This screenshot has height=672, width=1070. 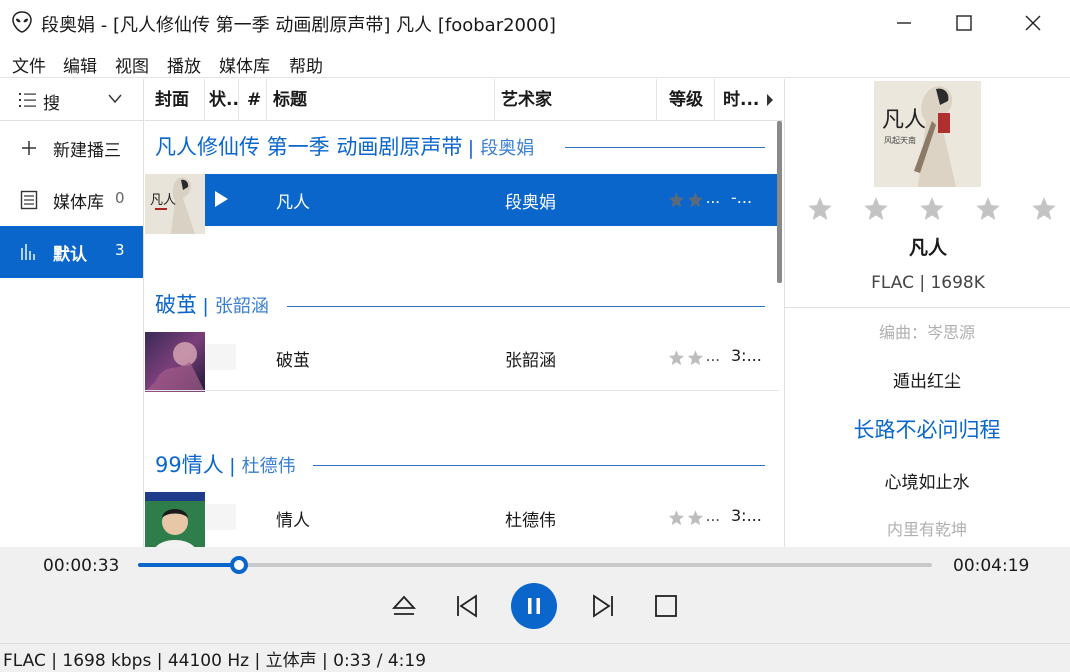 What do you see at coordinates (239, 565) in the screenshot?
I see `seek-handle` at bounding box center [239, 565].